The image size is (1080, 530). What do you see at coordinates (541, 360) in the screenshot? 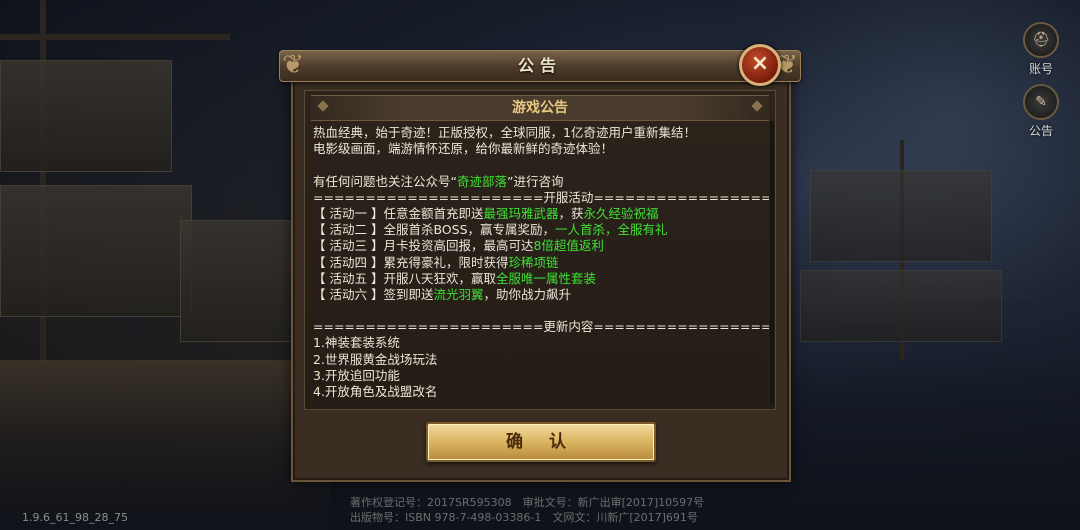
I see `announcement-line: 2.世界服黄金战场玩法` at bounding box center [541, 360].